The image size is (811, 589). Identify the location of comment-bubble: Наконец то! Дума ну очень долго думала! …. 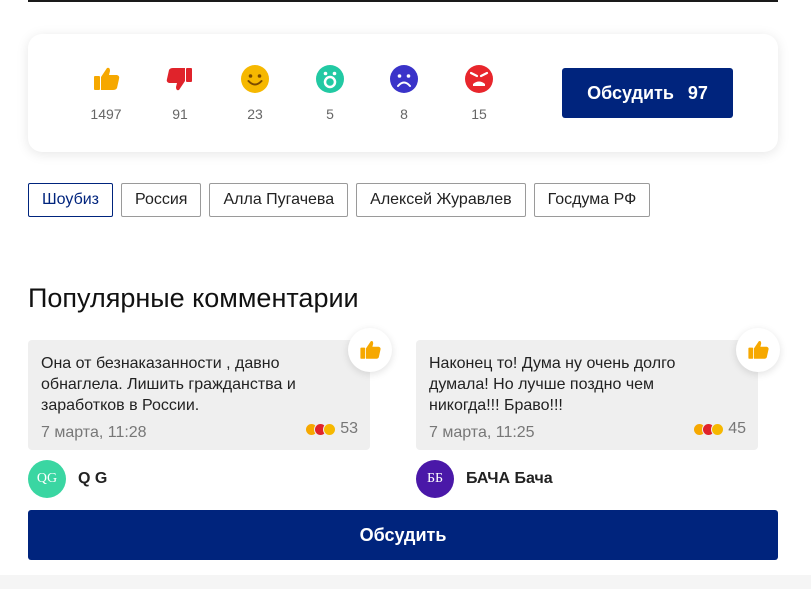
(598, 389).